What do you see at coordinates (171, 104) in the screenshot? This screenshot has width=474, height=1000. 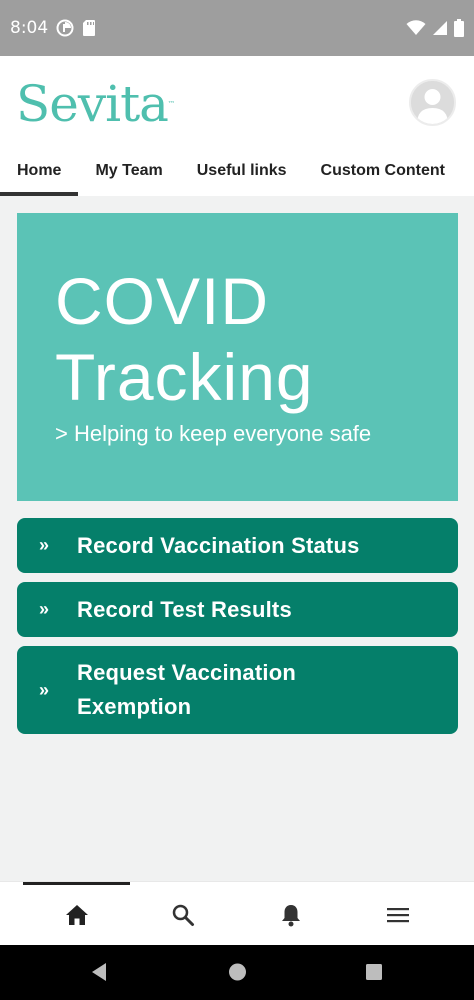 I see `logo-trademark: ™` at bounding box center [171, 104].